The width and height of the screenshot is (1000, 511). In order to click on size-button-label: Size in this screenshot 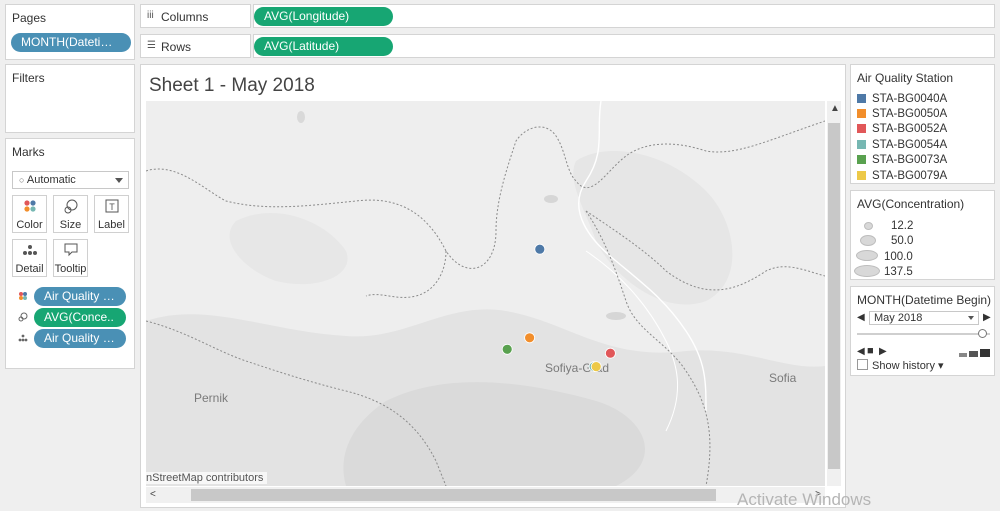, I will do `click(70, 225)`.